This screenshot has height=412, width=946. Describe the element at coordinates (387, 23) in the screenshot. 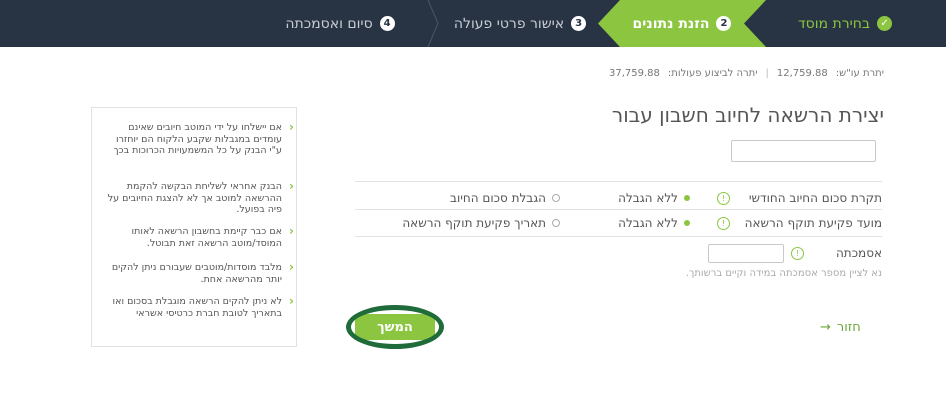

I see `step-4-number: 4` at that location.